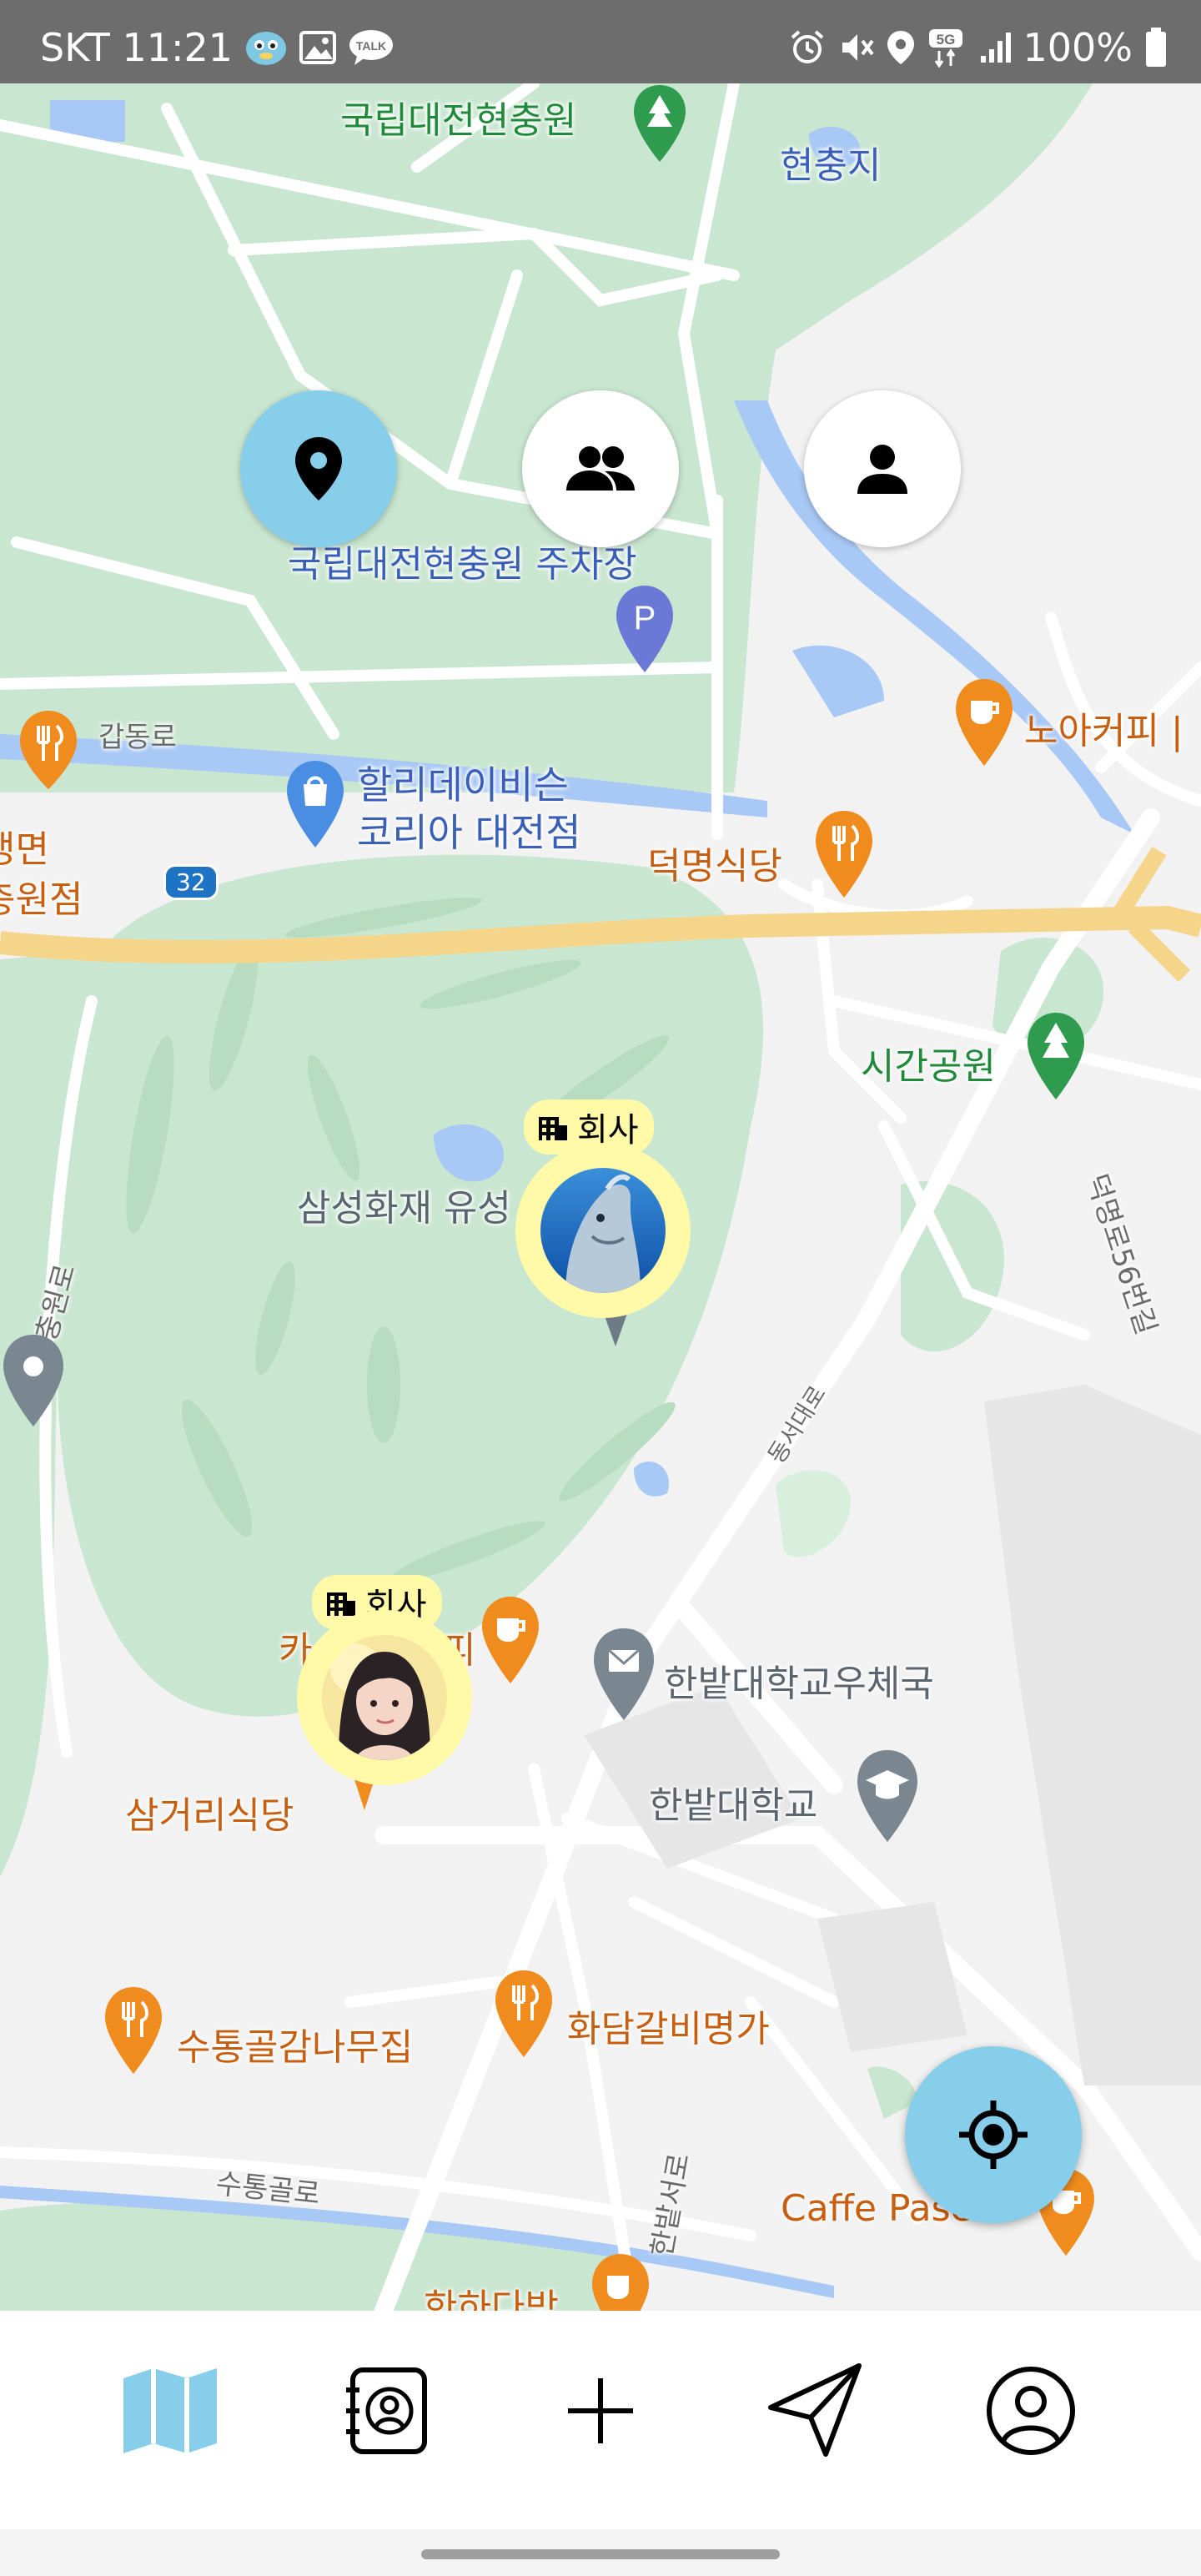  Describe the element at coordinates (1078, 47) in the screenshot. I see `battery-text: 100%` at that location.